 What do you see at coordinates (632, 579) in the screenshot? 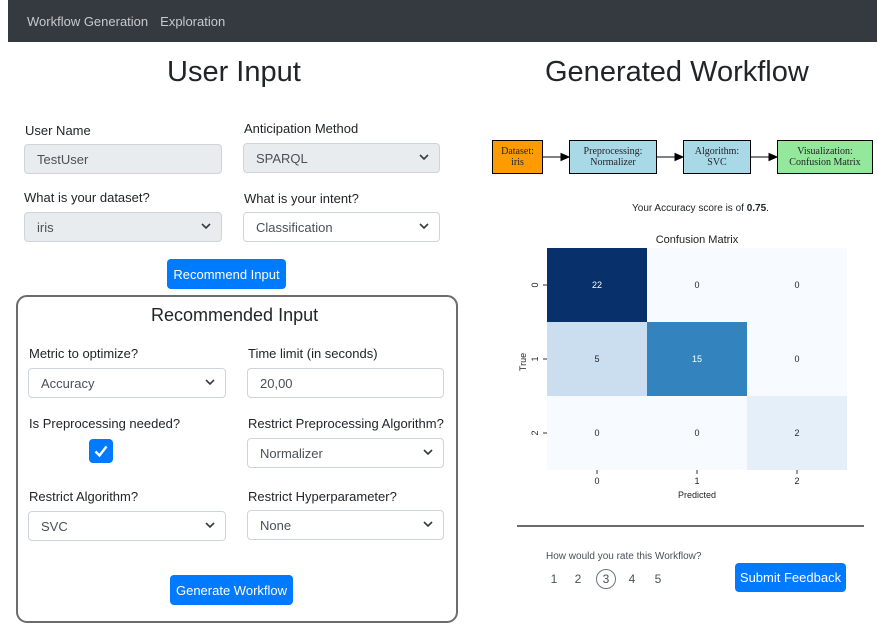
I see `rating-option-4: 4` at bounding box center [632, 579].